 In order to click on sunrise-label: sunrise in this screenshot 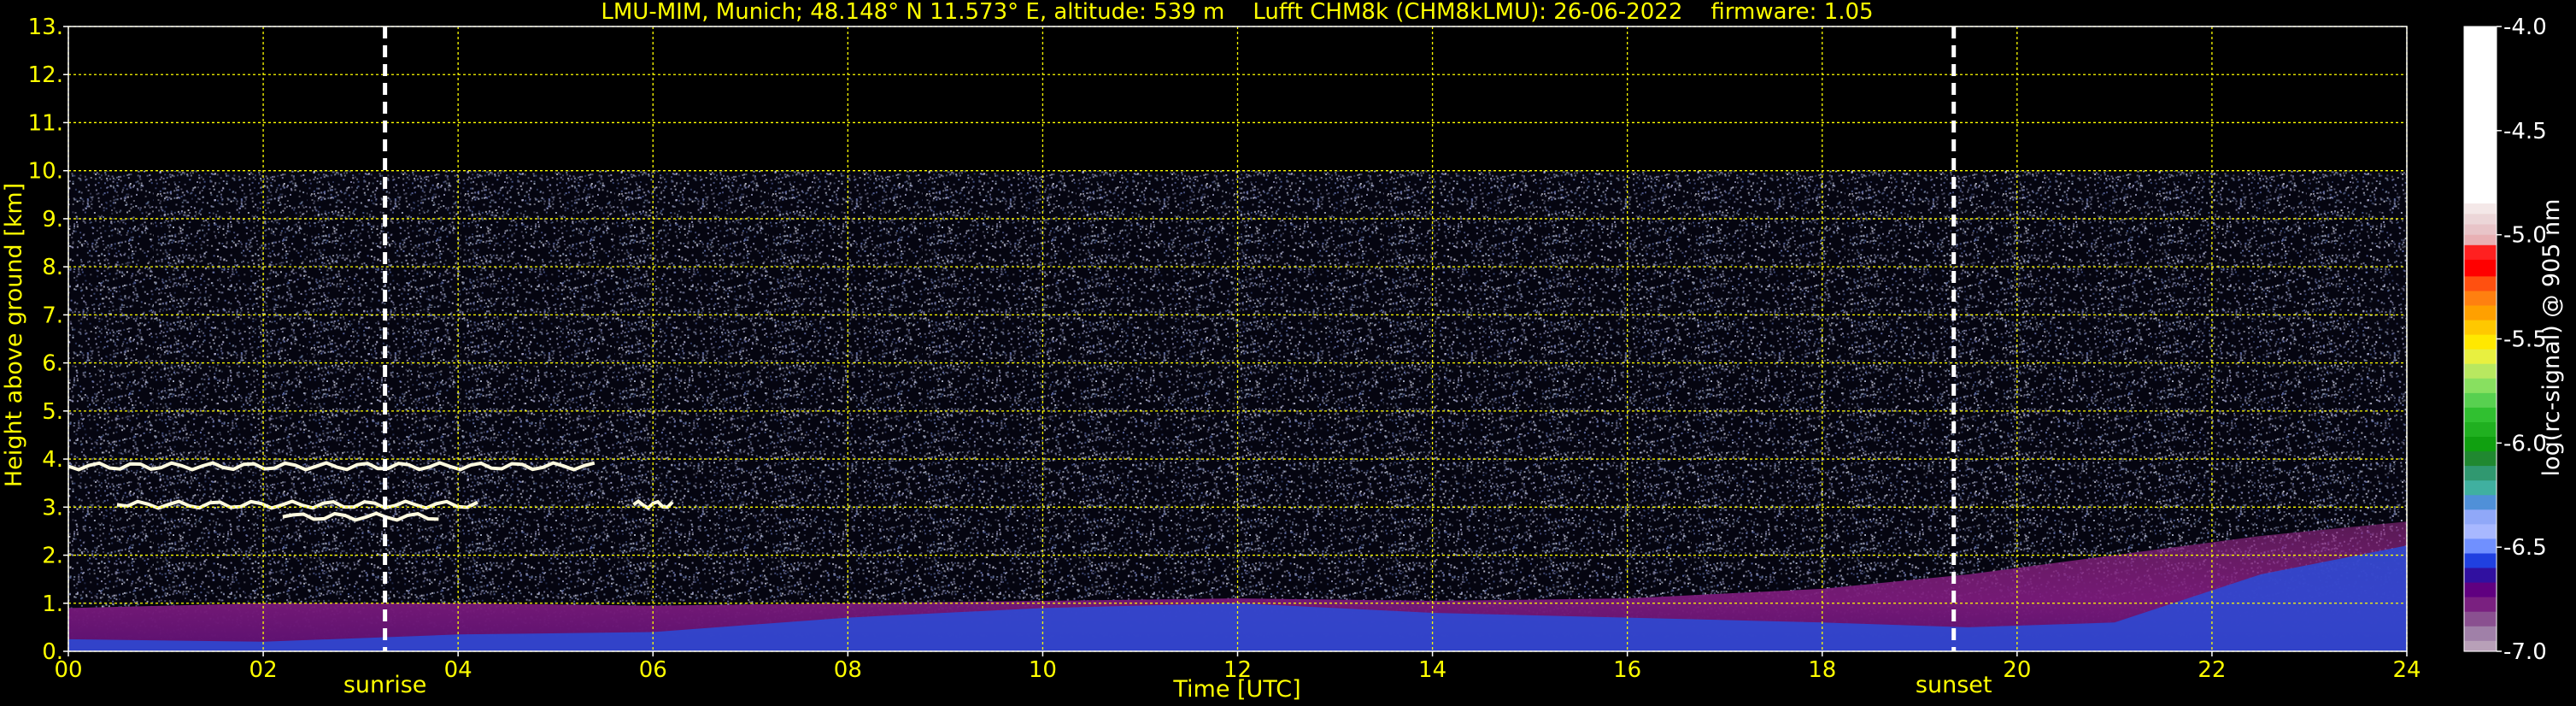, I will do `click(385, 685)`.